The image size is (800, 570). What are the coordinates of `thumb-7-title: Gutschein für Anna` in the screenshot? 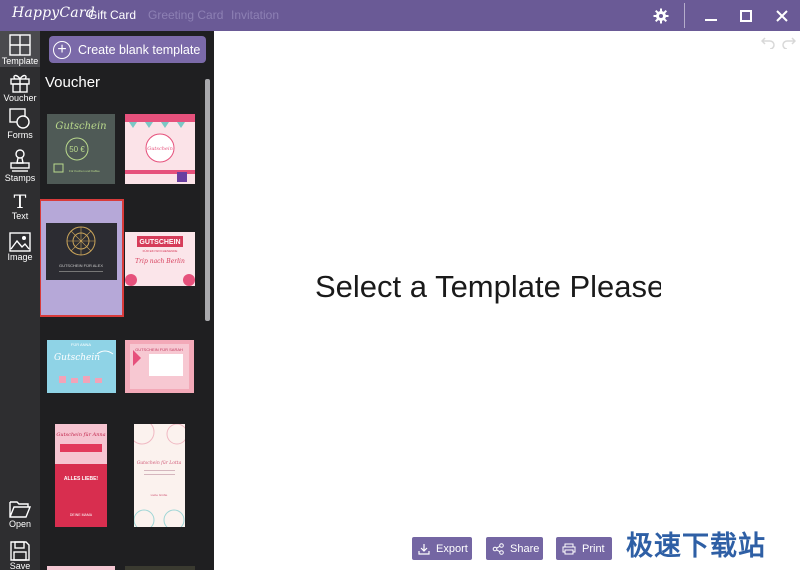 It's located at (80, 435).